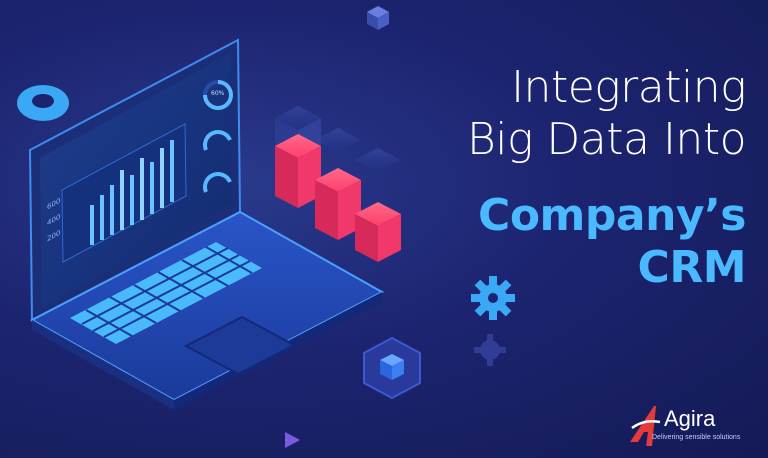 Image resolution: width=768 pixels, height=458 pixels. What do you see at coordinates (43, 103) in the screenshot?
I see `ring-icon` at bounding box center [43, 103].